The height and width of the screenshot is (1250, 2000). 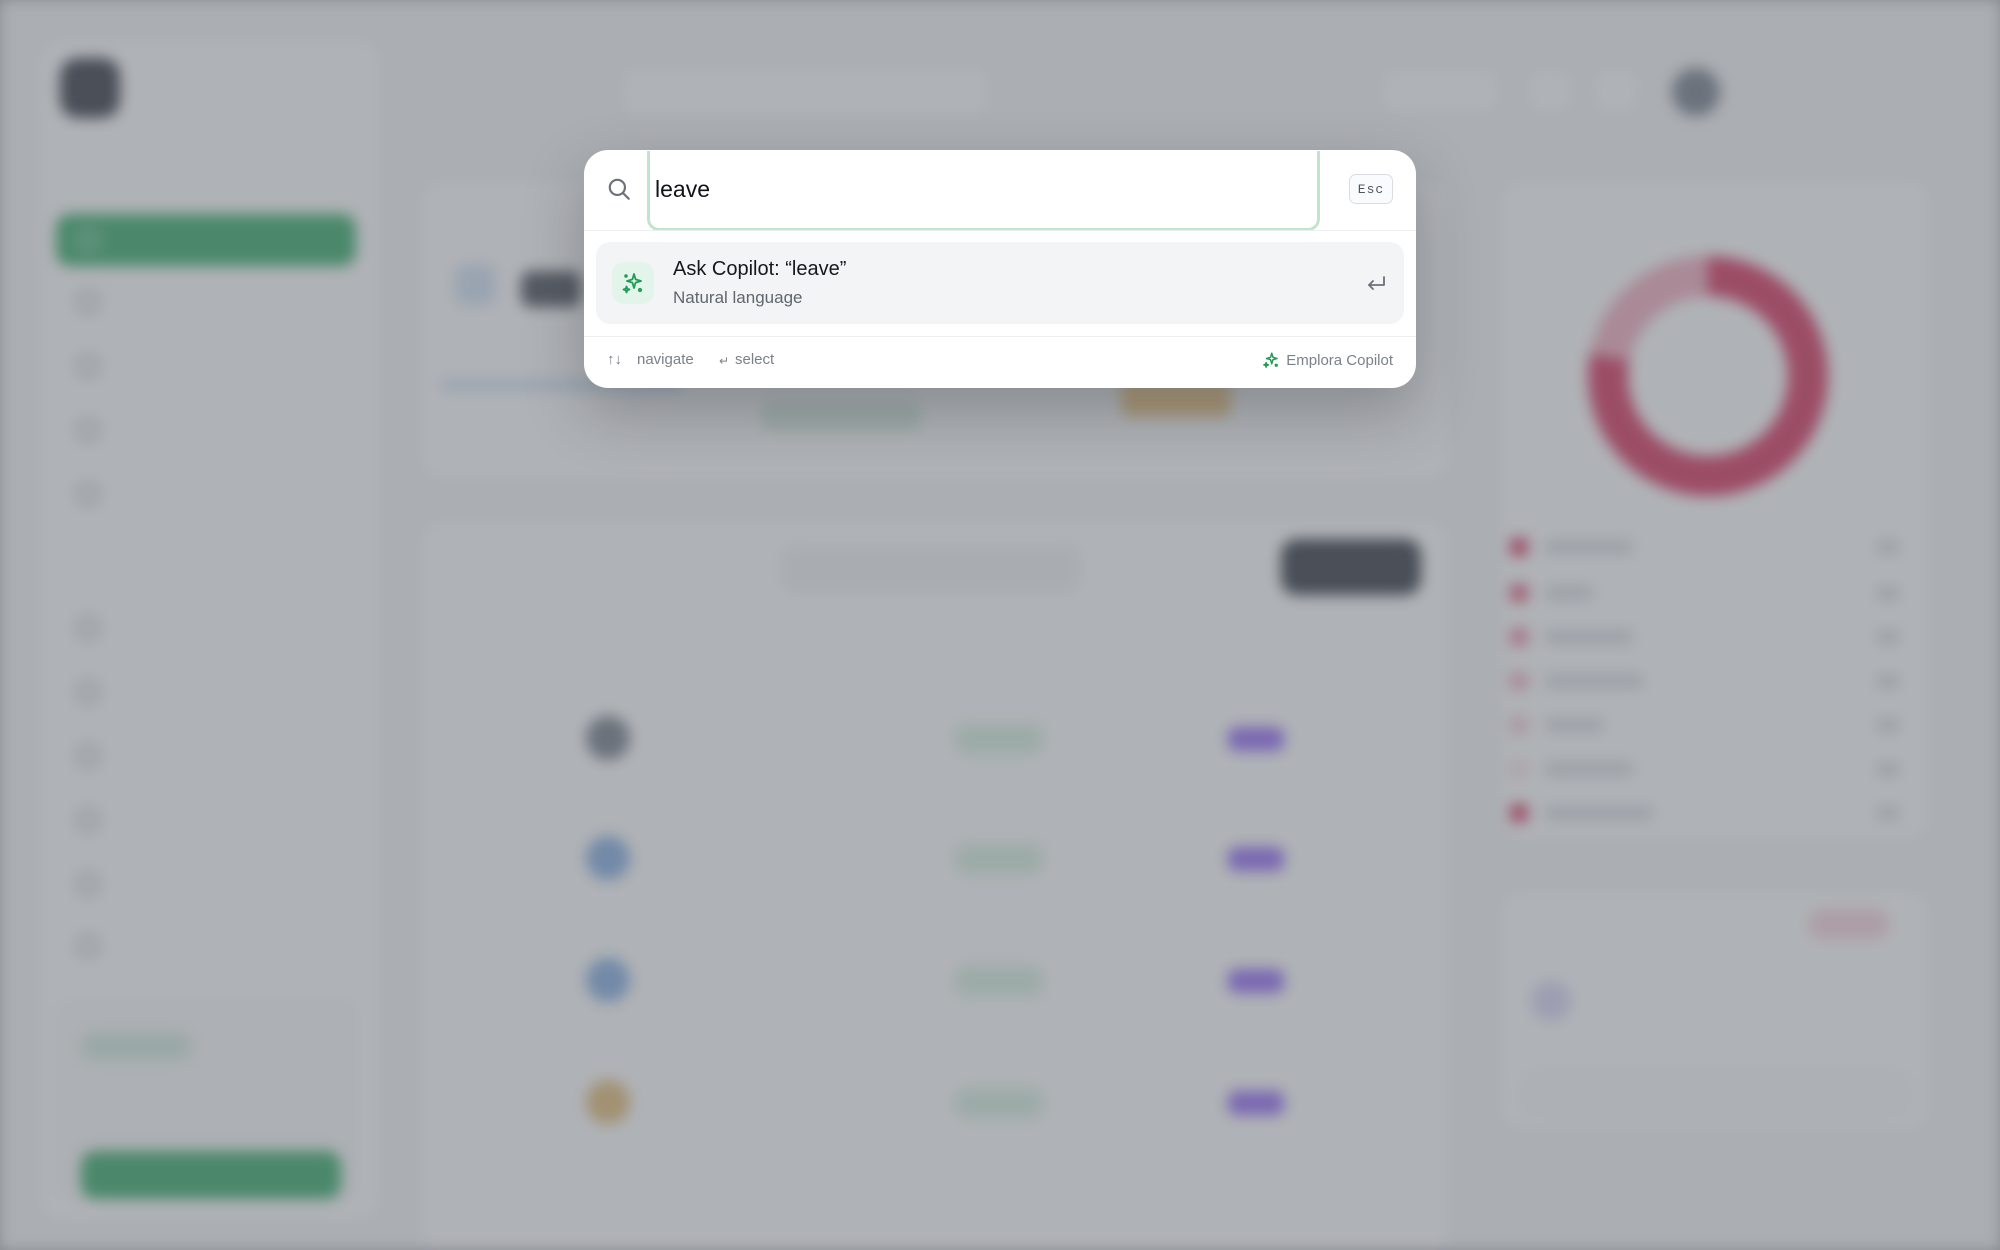 What do you see at coordinates (619, 189) in the screenshot?
I see `search-icon` at bounding box center [619, 189].